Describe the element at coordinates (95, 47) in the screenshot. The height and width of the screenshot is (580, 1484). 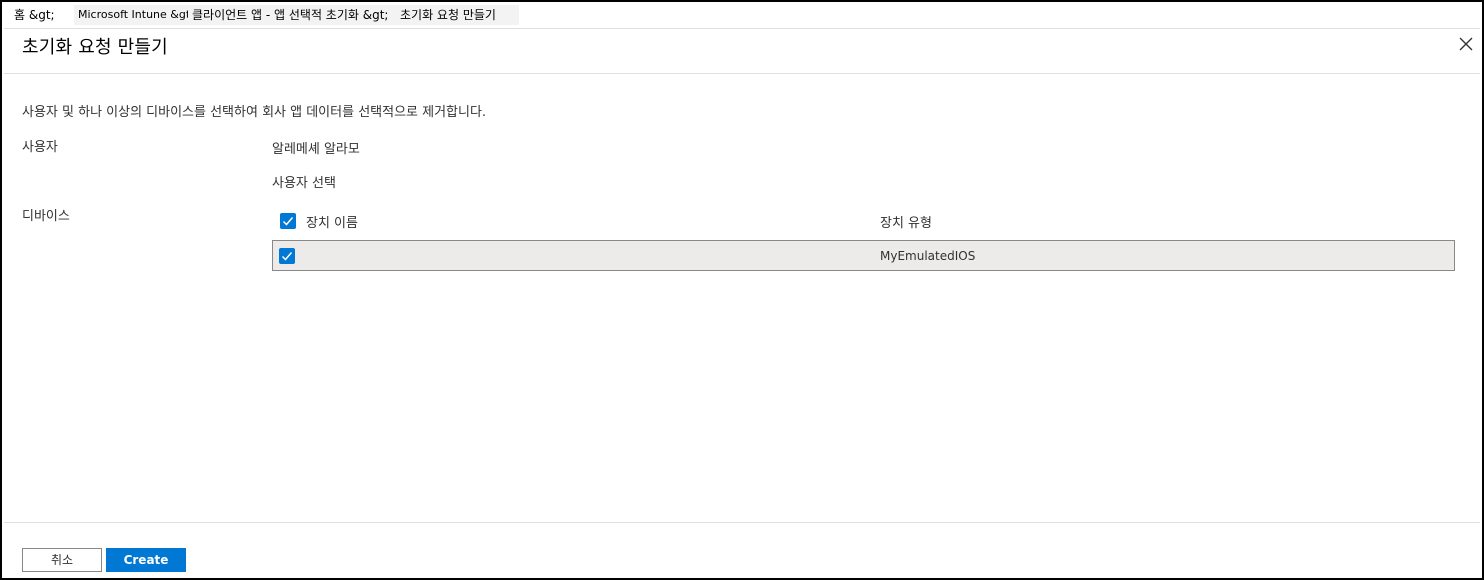
I see `page-title: 초기화 요청 만들기` at that location.